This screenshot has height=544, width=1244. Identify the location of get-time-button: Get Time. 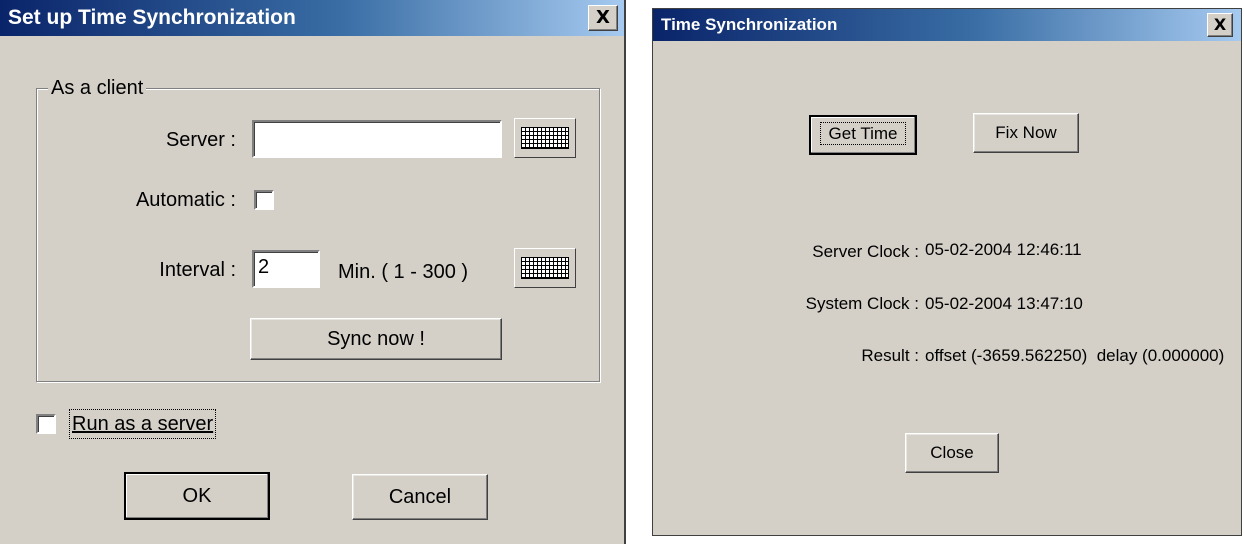
(863, 135).